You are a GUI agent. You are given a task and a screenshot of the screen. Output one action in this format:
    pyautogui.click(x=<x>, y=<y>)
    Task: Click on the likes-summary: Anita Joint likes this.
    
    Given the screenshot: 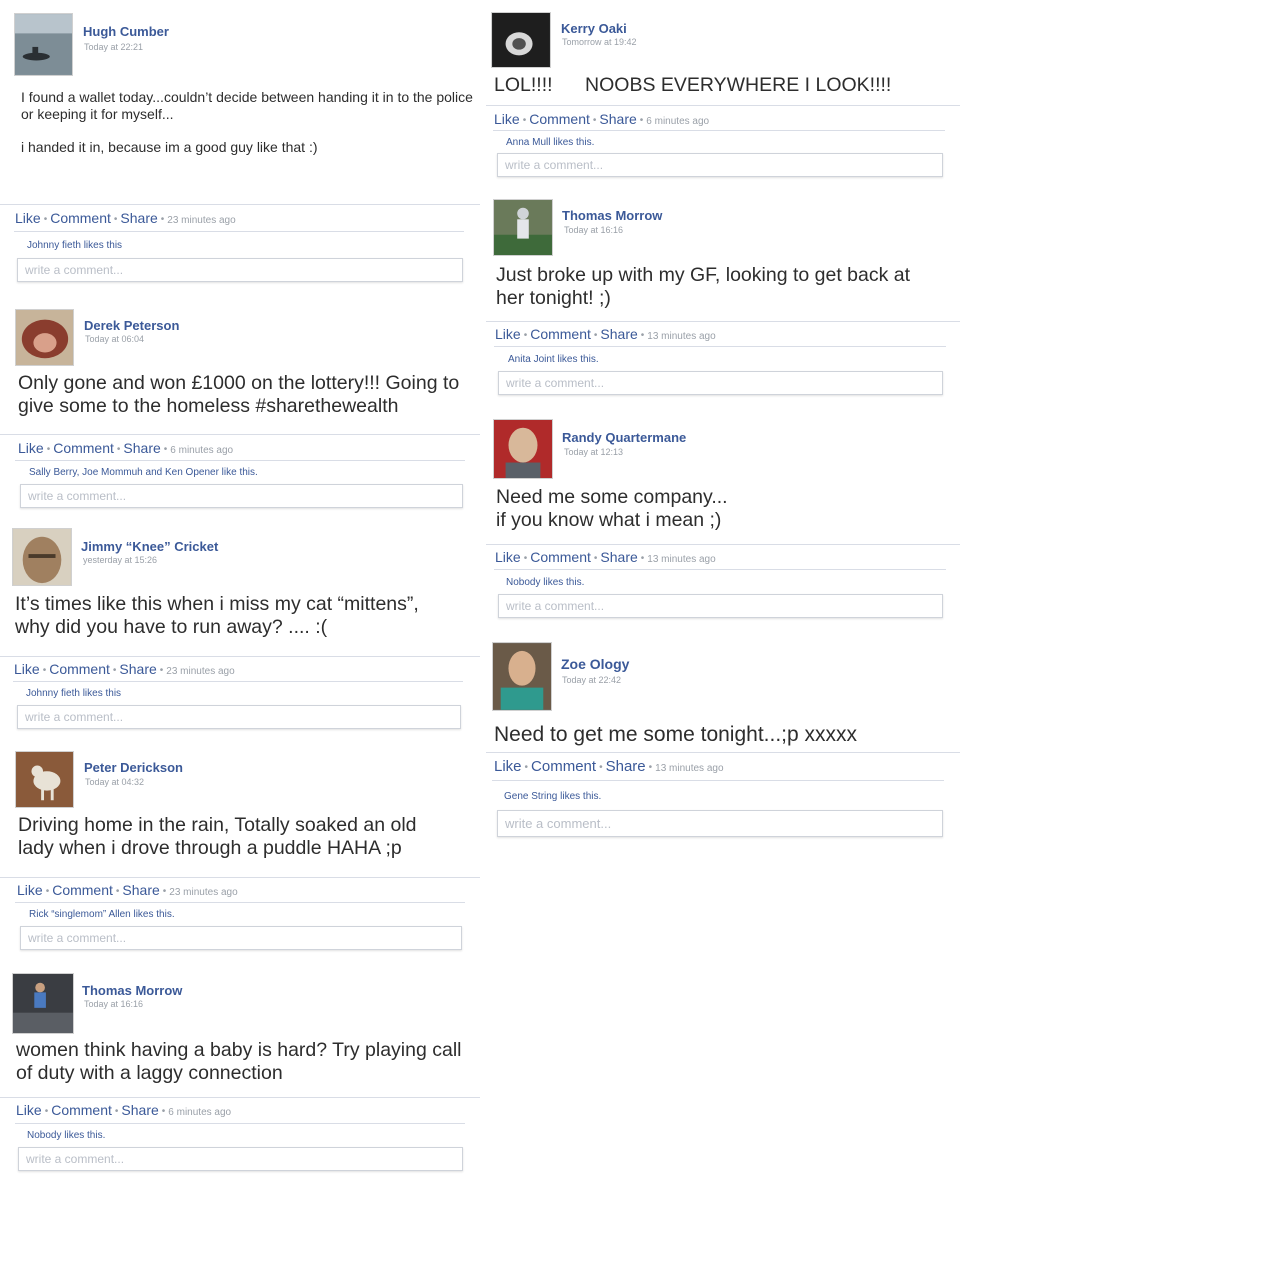 What is the action you would take?
    pyautogui.click(x=553, y=359)
    